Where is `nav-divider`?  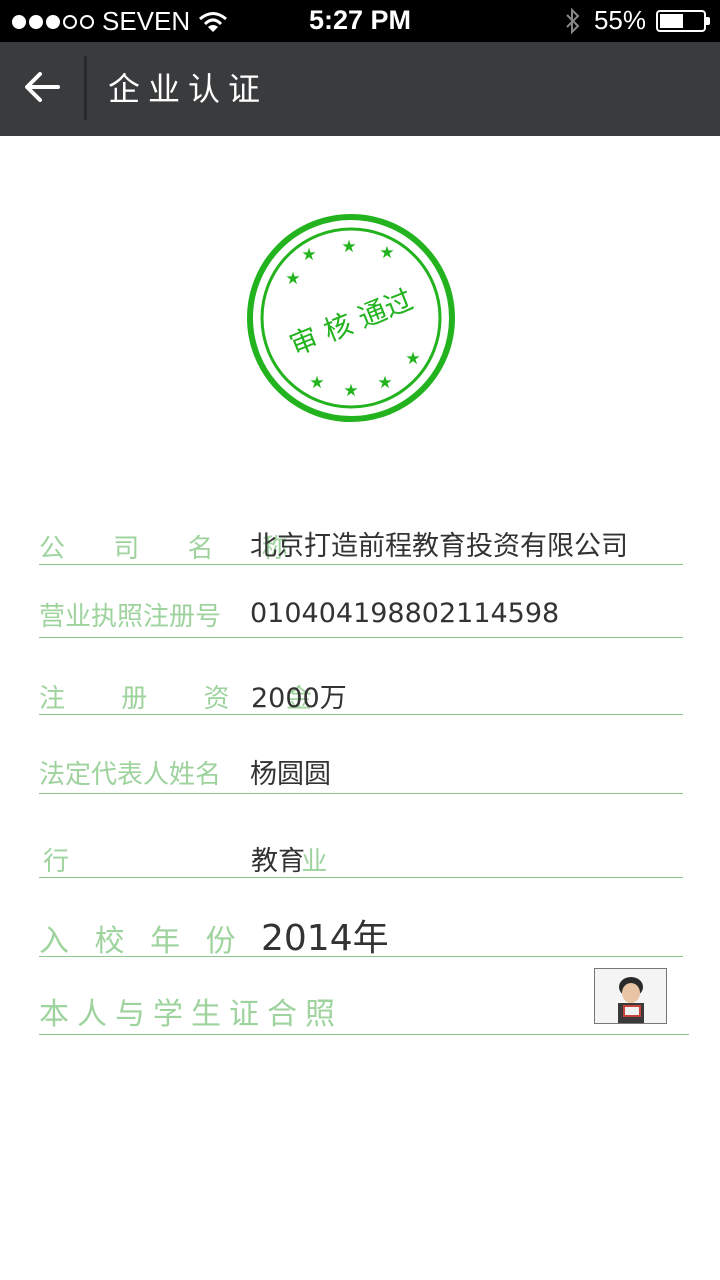
nav-divider is located at coordinates (85, 88).